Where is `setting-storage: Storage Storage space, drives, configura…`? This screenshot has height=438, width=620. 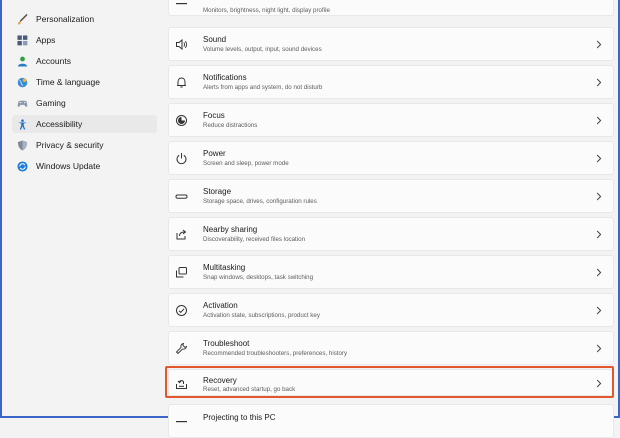 setting-storage: Storage Storage space, drives, configura… is located at coordinates (391, 196).